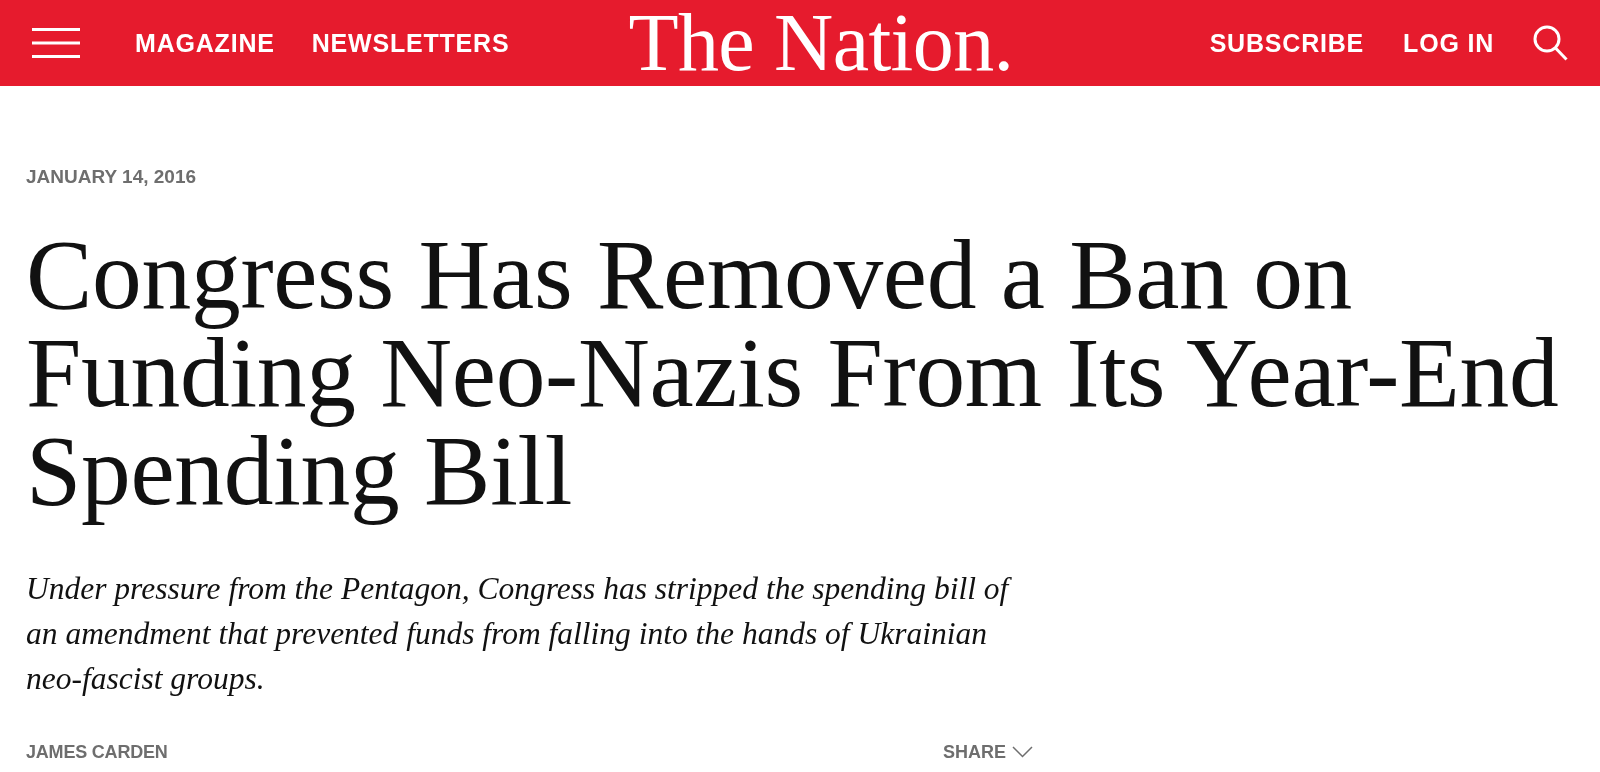 The width and height of the screenshot is (1600, 772). Describe the element at coordinates (821, 43) in the screenshot. I see `site-logo: The Nation.` at that location.